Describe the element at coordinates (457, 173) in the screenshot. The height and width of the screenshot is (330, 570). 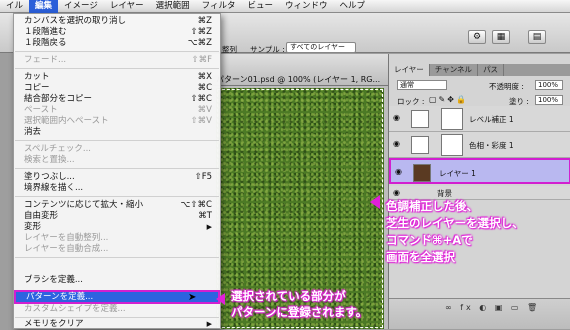
I see `layer-name: レイヤー 1` at that location.